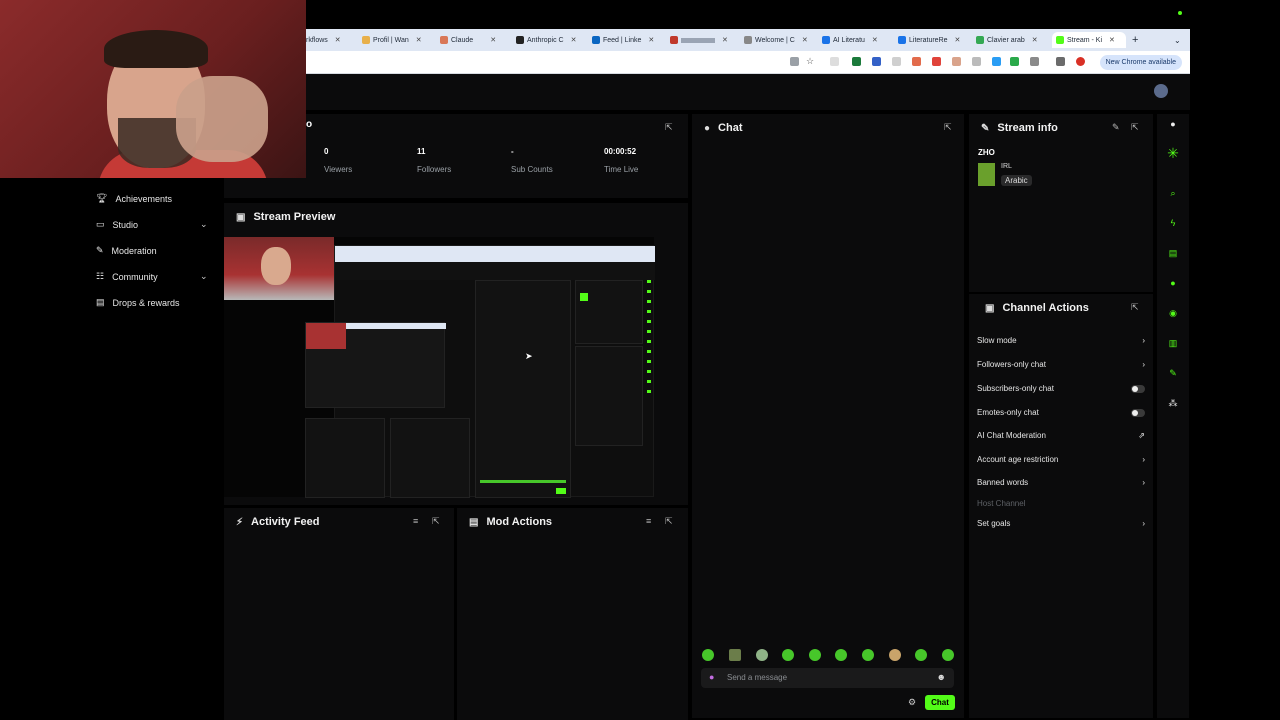 The height and width of the screenshot is (720, 1280). I want to click on browser-tab: LiteratureRe ✕, so click(934, 40).